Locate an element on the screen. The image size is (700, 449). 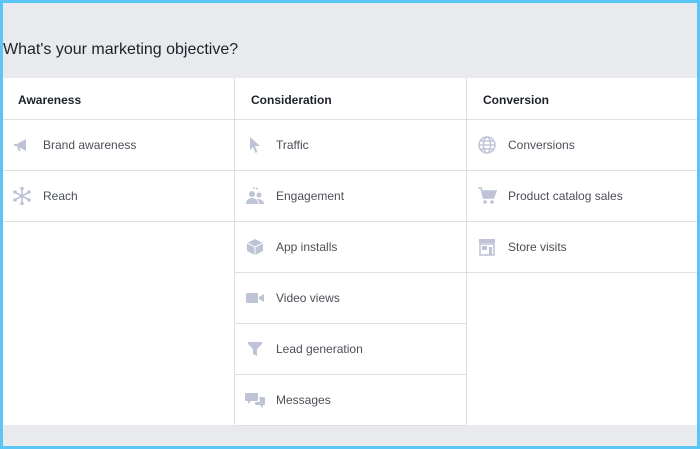
globe-icon is located at coordinates (487, 145).